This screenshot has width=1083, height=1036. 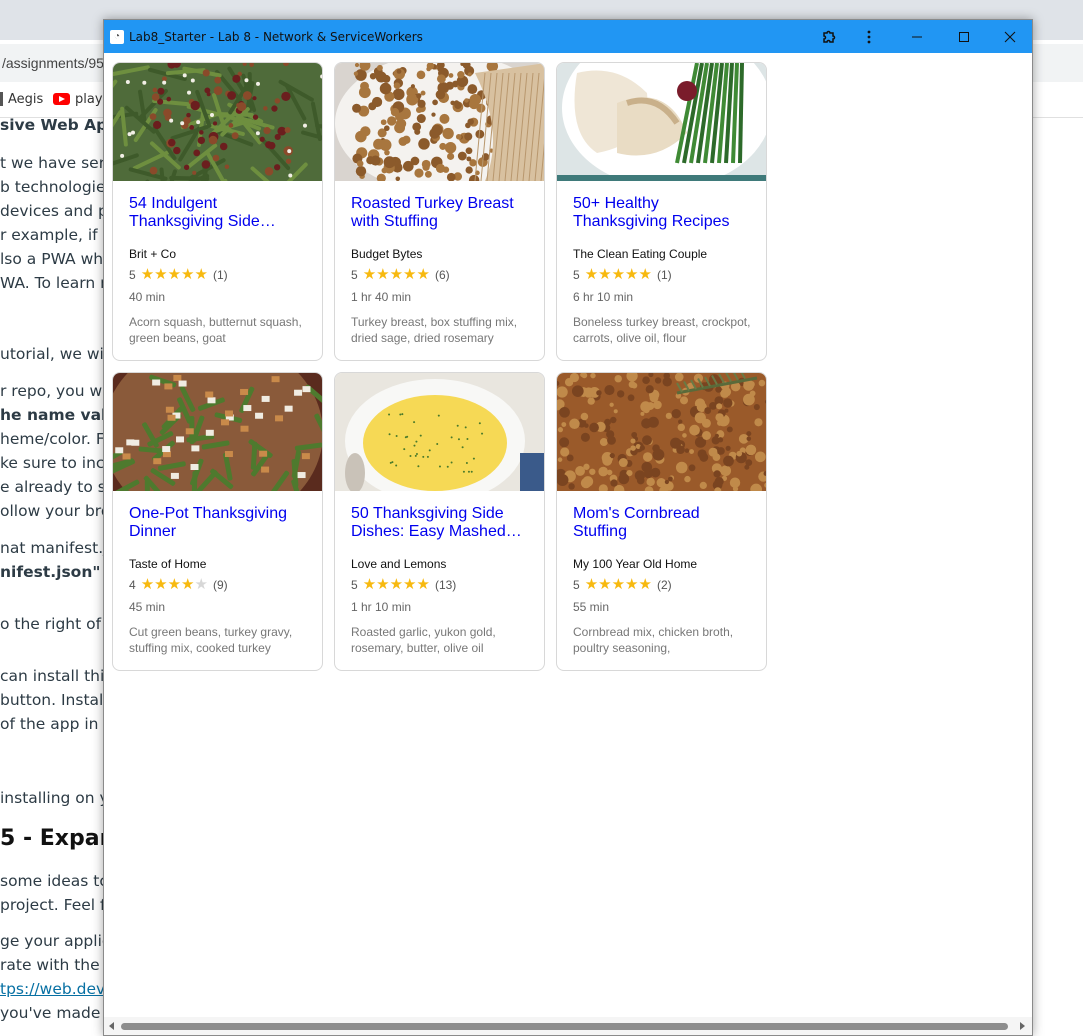 I want to click on close-icon, so click(x=1010, y=36).